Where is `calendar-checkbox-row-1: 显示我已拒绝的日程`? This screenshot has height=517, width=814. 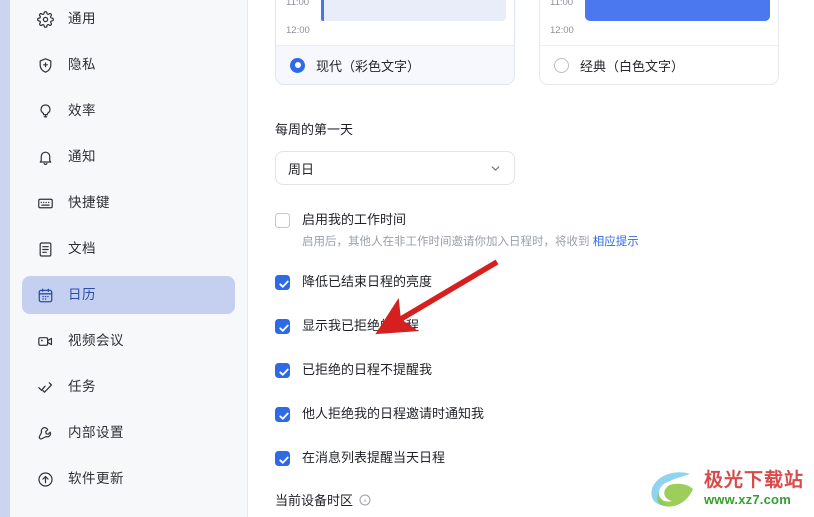
calendar-checkbox-row-1: 显示我已拒绝的日程 is located at coordinates (544, 326).